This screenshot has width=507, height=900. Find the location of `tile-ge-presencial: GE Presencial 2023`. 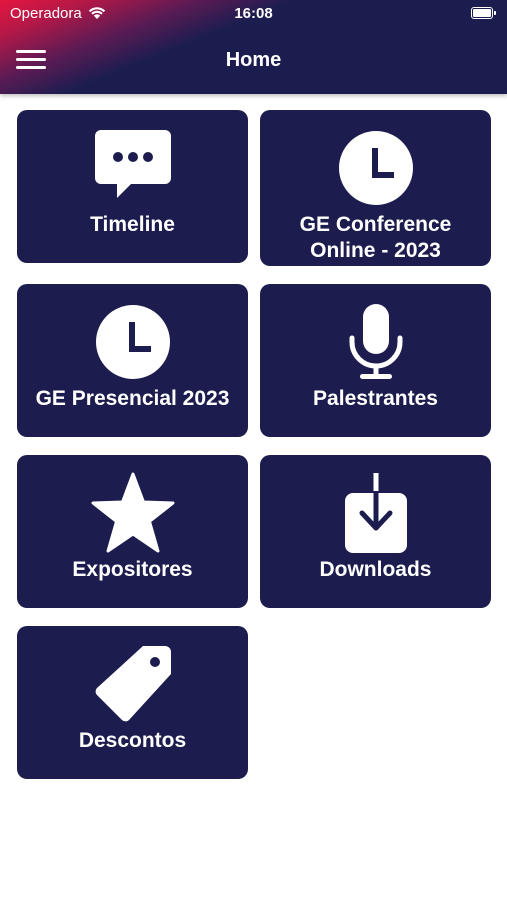

tile-ge-presencial: GE Presencial 2023 is located at coordinates (132, 360).